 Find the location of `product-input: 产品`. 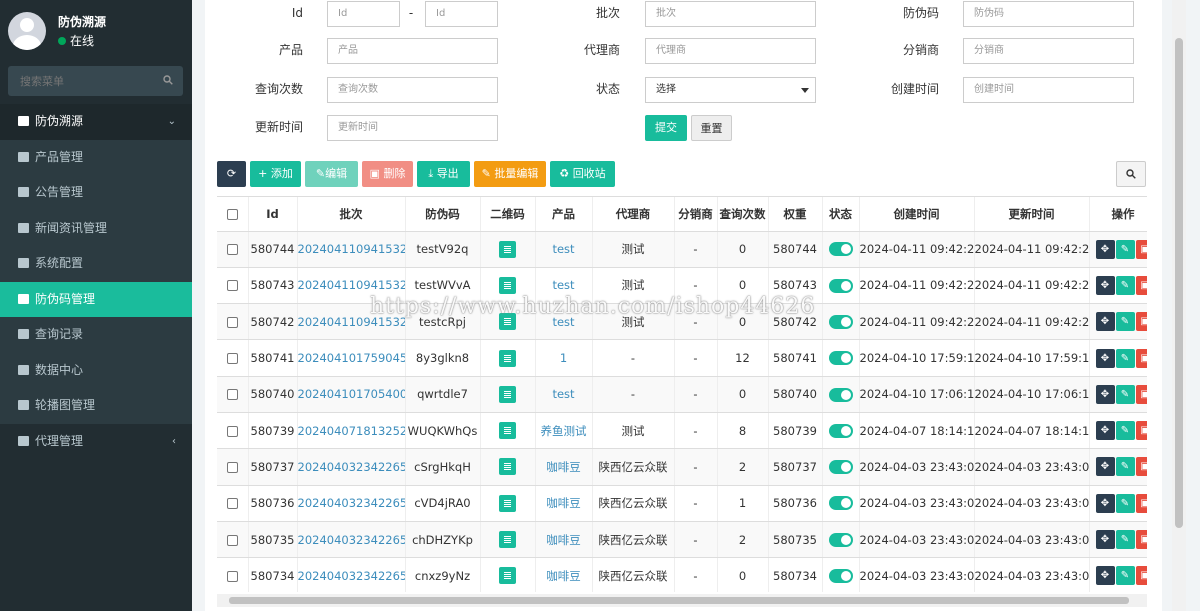

product-input: 产品 is located at coordinates (412, 51).